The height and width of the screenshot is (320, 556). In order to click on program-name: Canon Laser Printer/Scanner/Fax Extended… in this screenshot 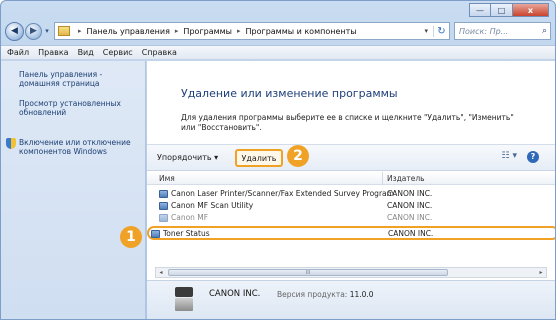, I will do `click(276, 193)`.